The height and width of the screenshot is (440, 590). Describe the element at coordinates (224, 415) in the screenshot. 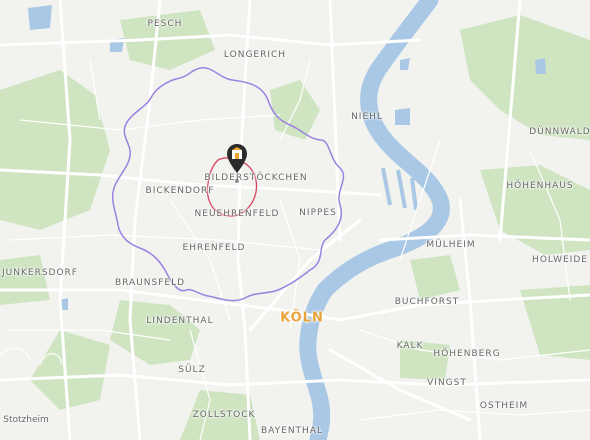

I see `district-label-zollstock: ZOLLSTOCK` at that location.